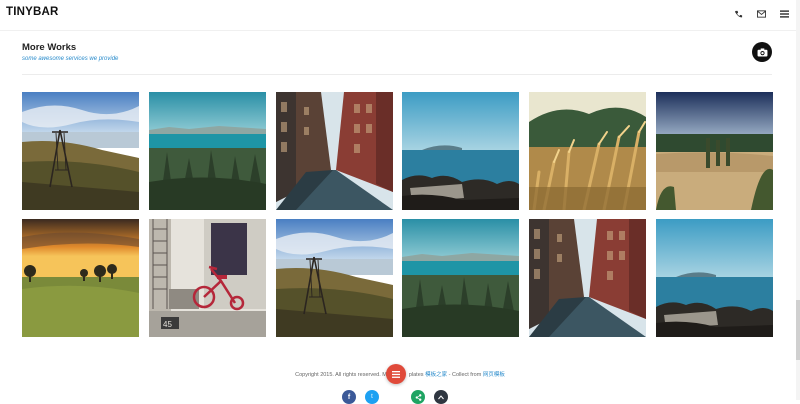 The image size is (800, 404). I want to click on sunset-meadow-photo, so click(80, 278).